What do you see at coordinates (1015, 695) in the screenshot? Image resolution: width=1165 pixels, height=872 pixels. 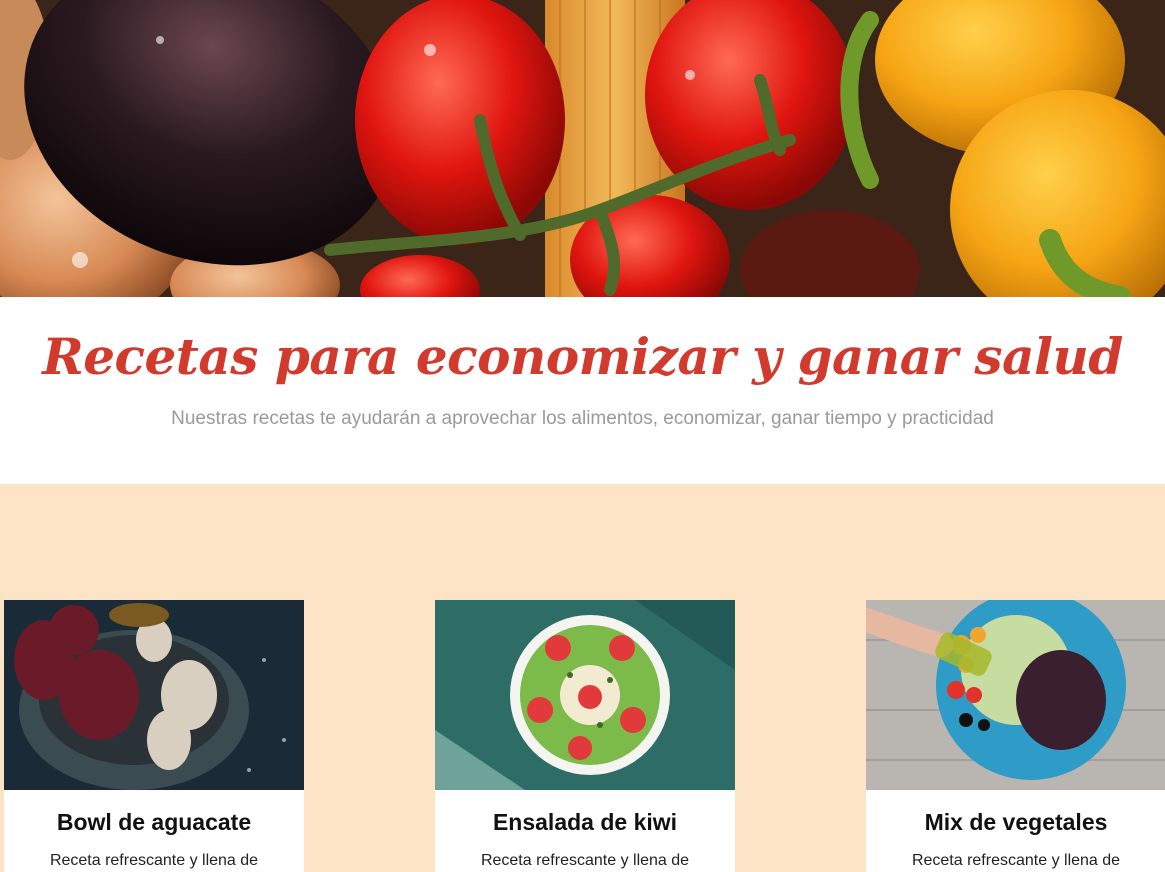 I see `recipe-image-vegetales` at bounding box center [1015, 695].